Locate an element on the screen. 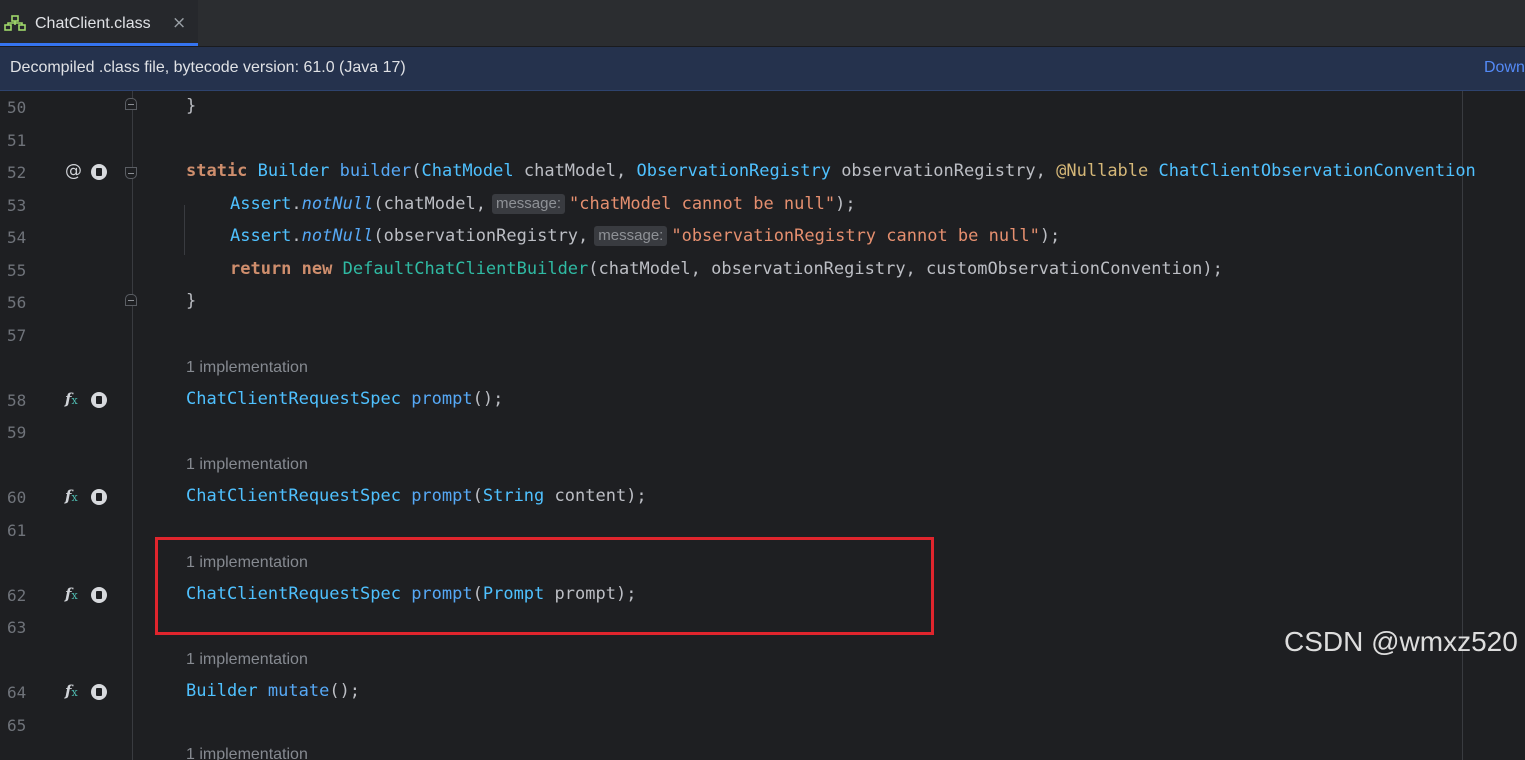 Image resolution: width=1525 pixels, height=760 pixels. download-sources-link: Down is located at coordinates (1504, 68).